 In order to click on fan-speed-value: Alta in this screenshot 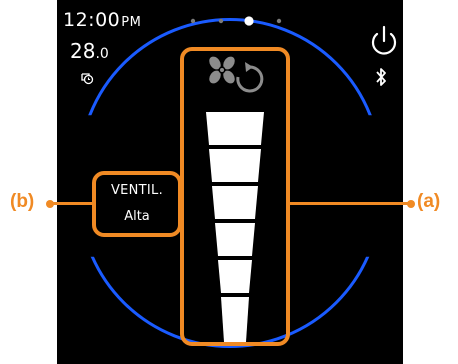, I will do `click(137, 216)`.